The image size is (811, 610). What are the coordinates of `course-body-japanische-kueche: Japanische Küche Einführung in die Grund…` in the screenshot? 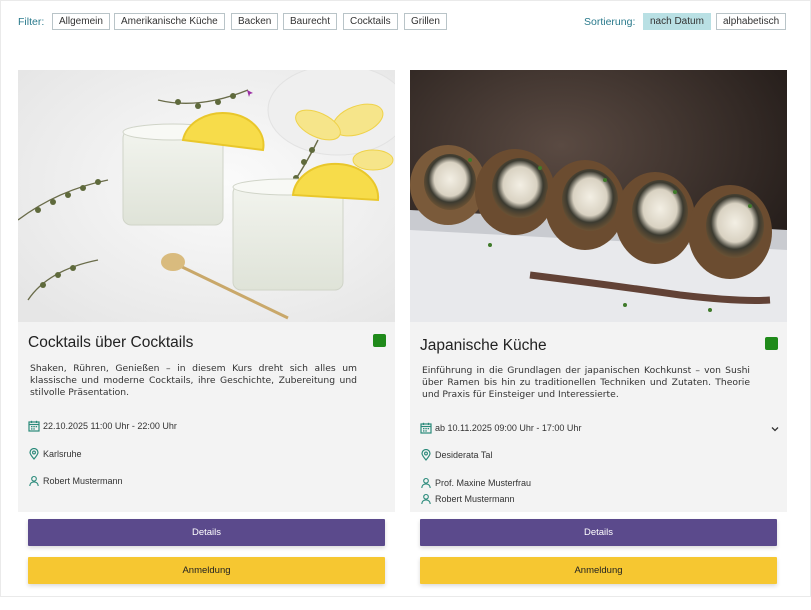 It's located at (598, 417).